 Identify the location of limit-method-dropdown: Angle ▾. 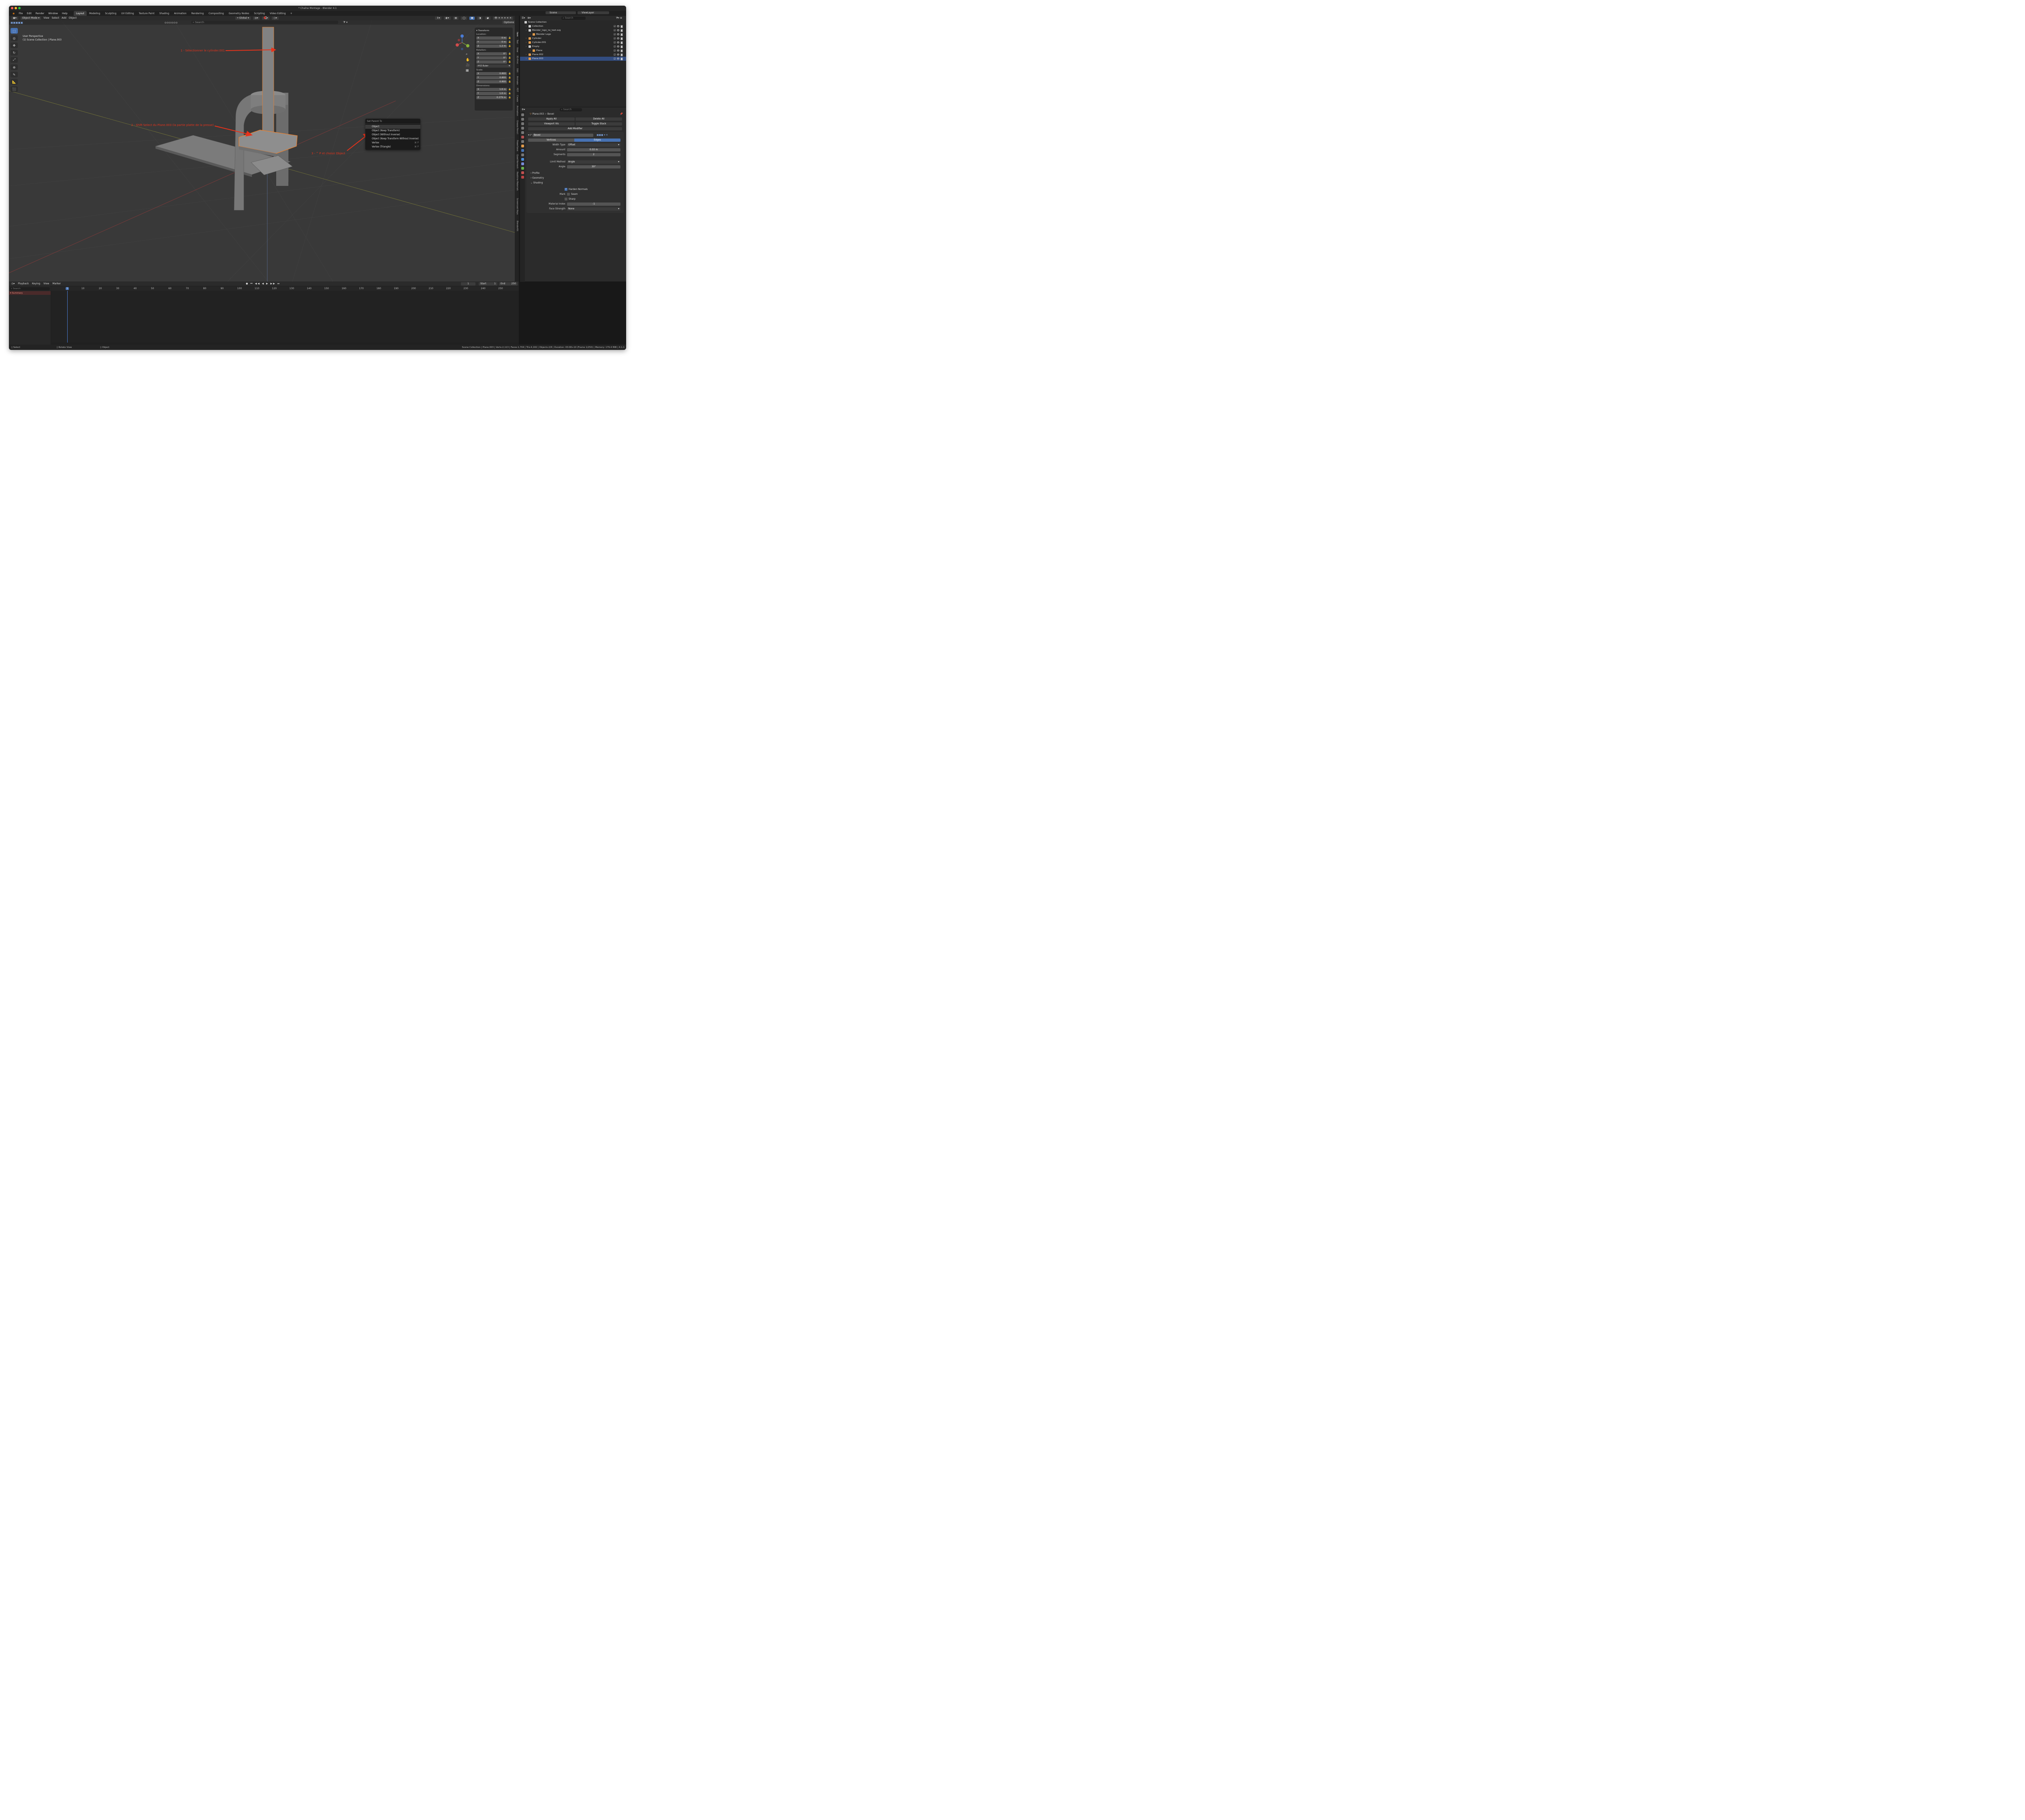
(593, 162).